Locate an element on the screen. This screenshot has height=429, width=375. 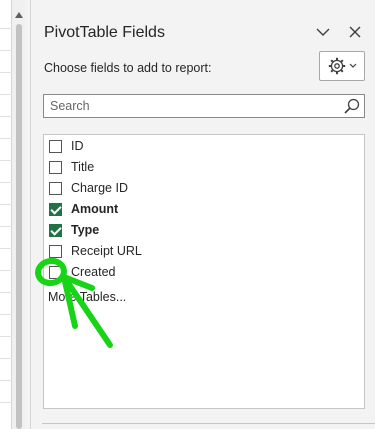
close-pane-button is located at coordinates (355, 32).